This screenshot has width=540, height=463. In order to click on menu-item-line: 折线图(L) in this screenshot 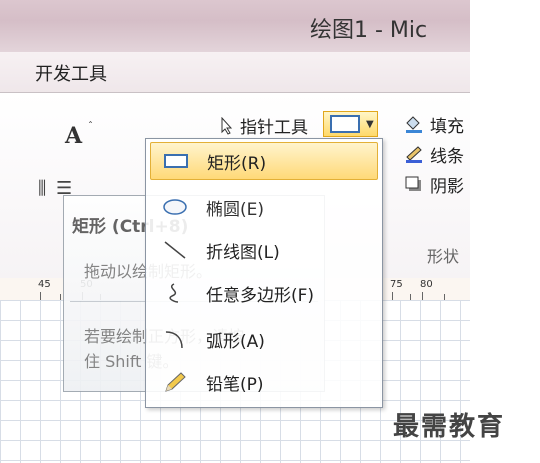, I will do `click(264, 250)`.